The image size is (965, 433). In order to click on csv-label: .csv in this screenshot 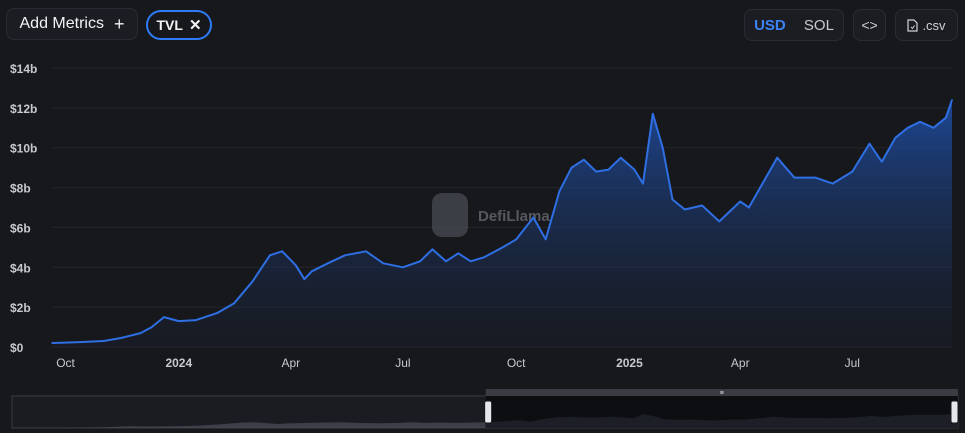, I will do `click(934, 25)`.